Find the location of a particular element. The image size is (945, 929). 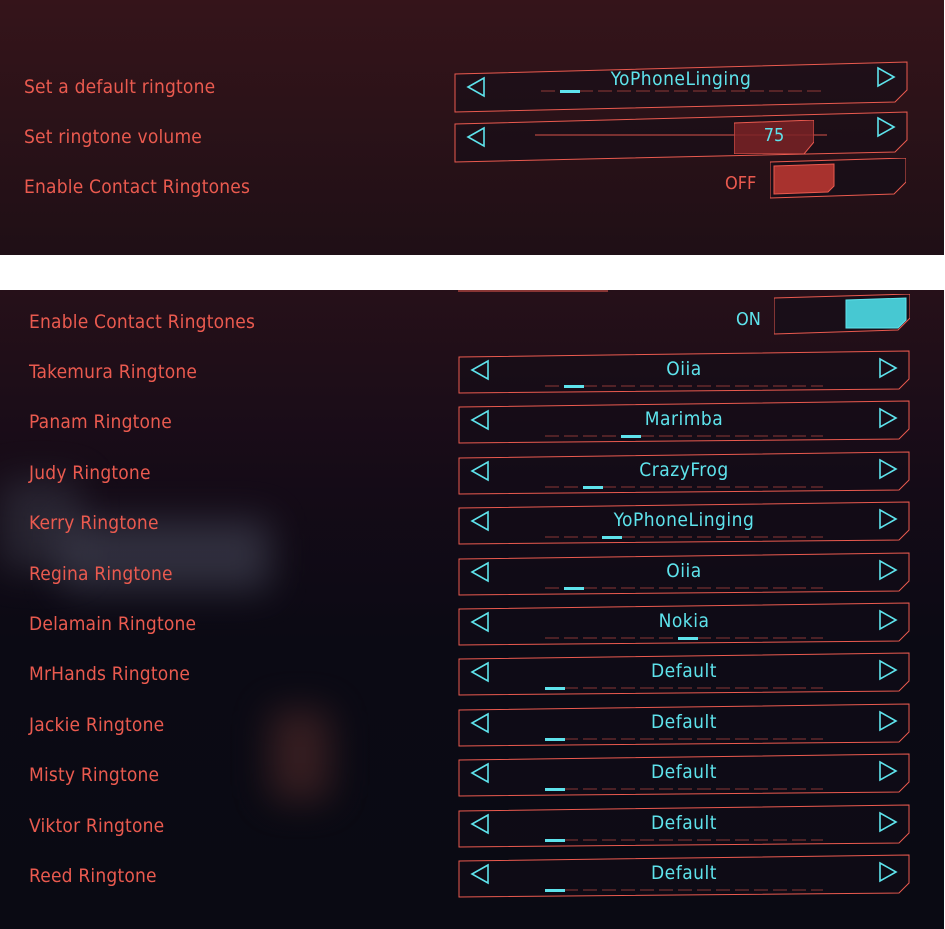

contact-ringtone-row: Reed Ringtone Default is located at coordinates (472, 876).